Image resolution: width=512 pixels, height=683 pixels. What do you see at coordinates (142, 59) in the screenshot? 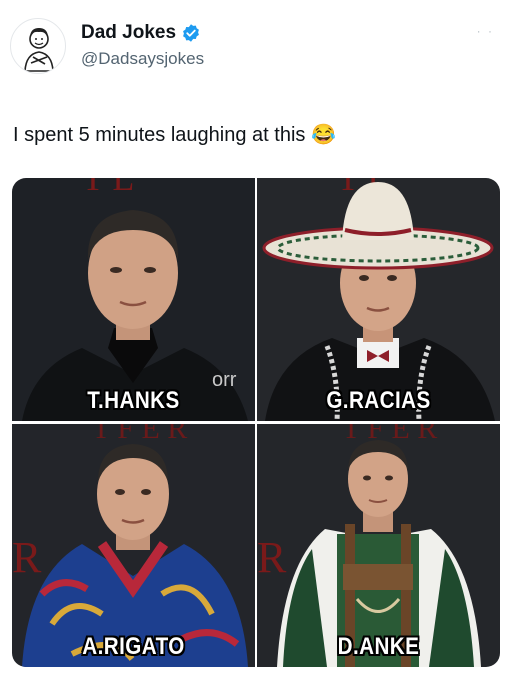
I see `user-handle: @Dadsaysjokes` at bounding box center [142, 59].